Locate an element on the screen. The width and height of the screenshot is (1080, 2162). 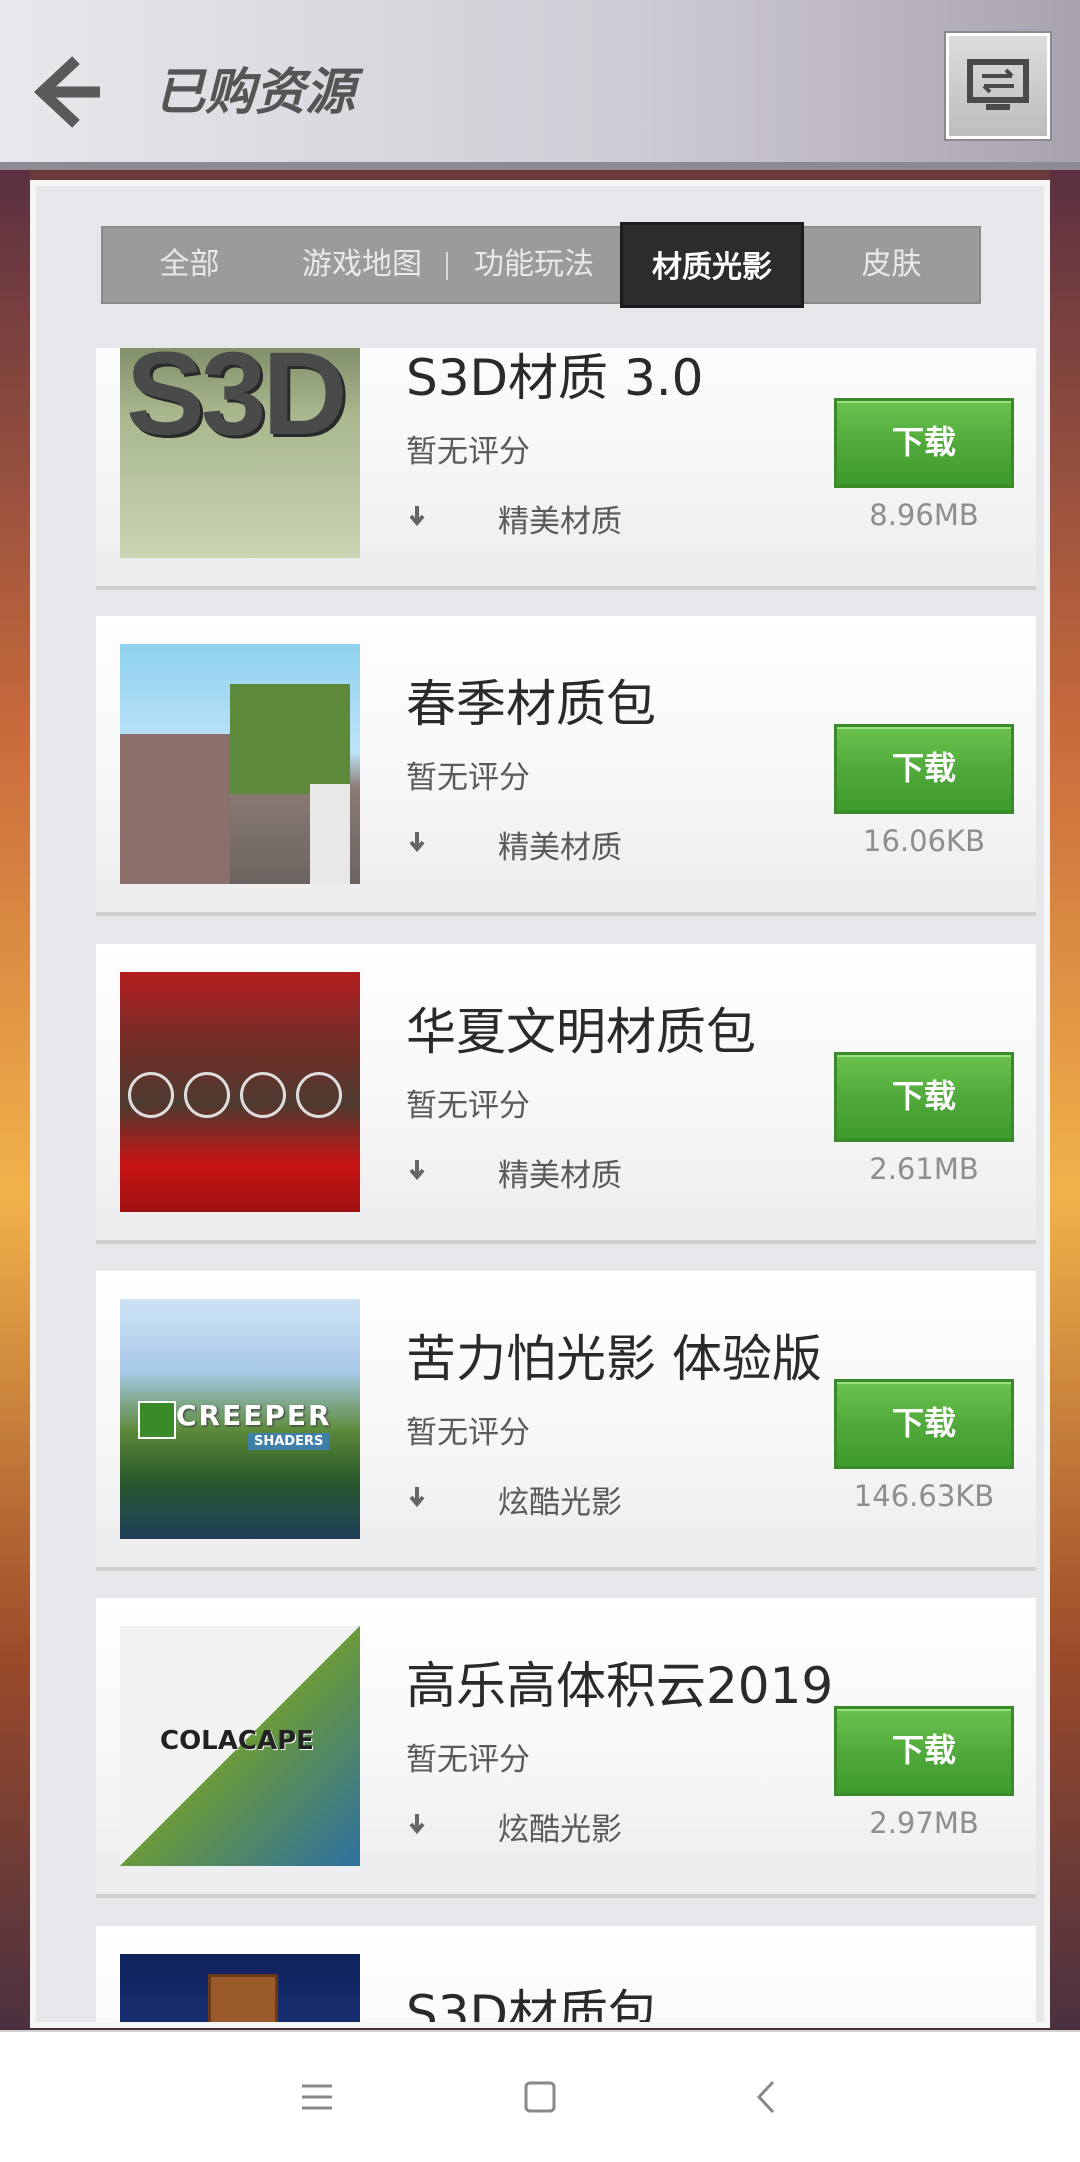
list-item: S3D S3D材质 3.0 暂无评分 精美材质 下载 8.96MB is located at coordinates (566, 469).